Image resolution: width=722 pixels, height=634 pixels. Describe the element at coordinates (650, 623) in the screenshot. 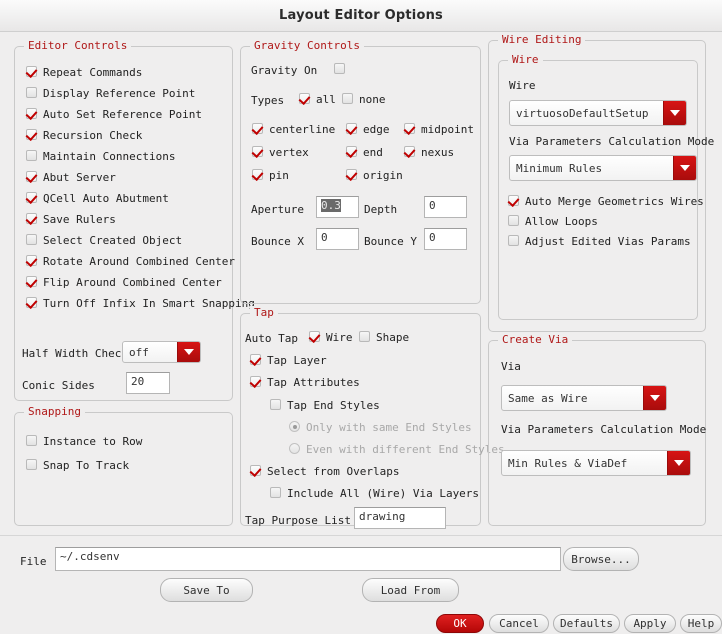

I see `apply-button: Apply` at that location.